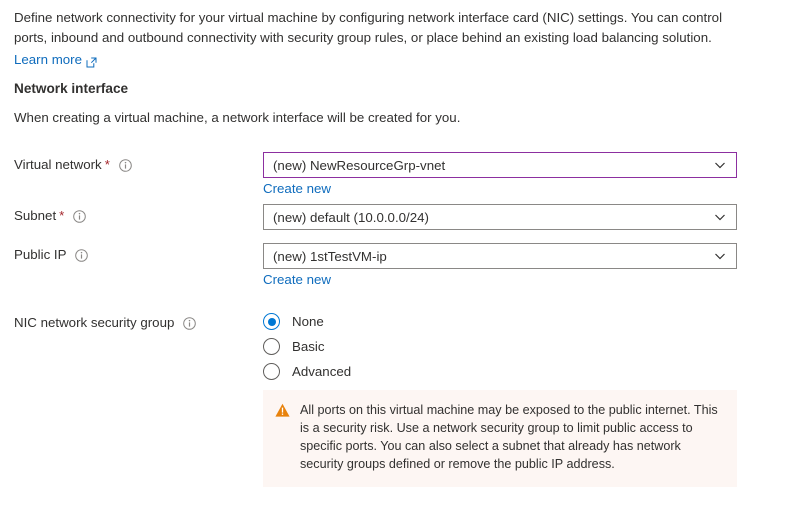  I want to click on section-title: Network interface, so click(71, 88).